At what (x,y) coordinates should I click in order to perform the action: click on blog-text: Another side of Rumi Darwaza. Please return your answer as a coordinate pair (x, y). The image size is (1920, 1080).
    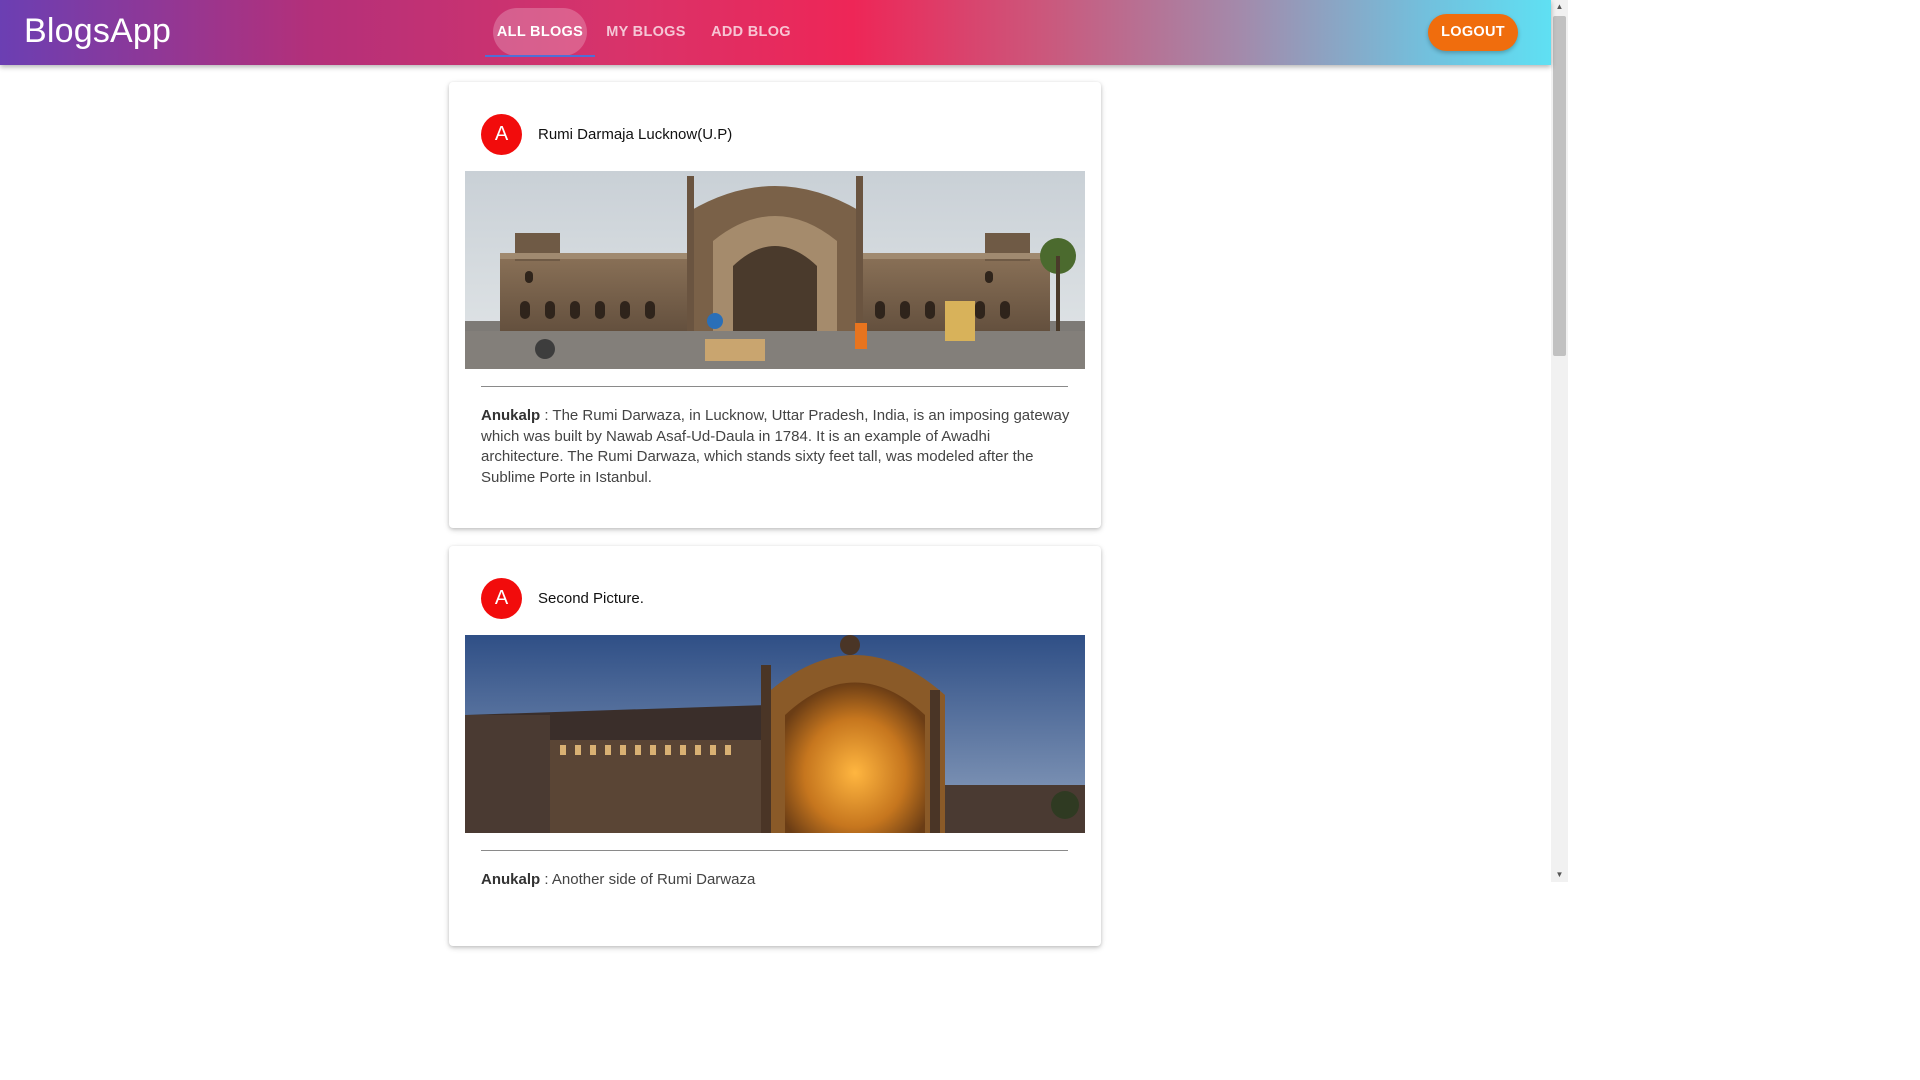
    Looking at the image, I should click on (653, 879).